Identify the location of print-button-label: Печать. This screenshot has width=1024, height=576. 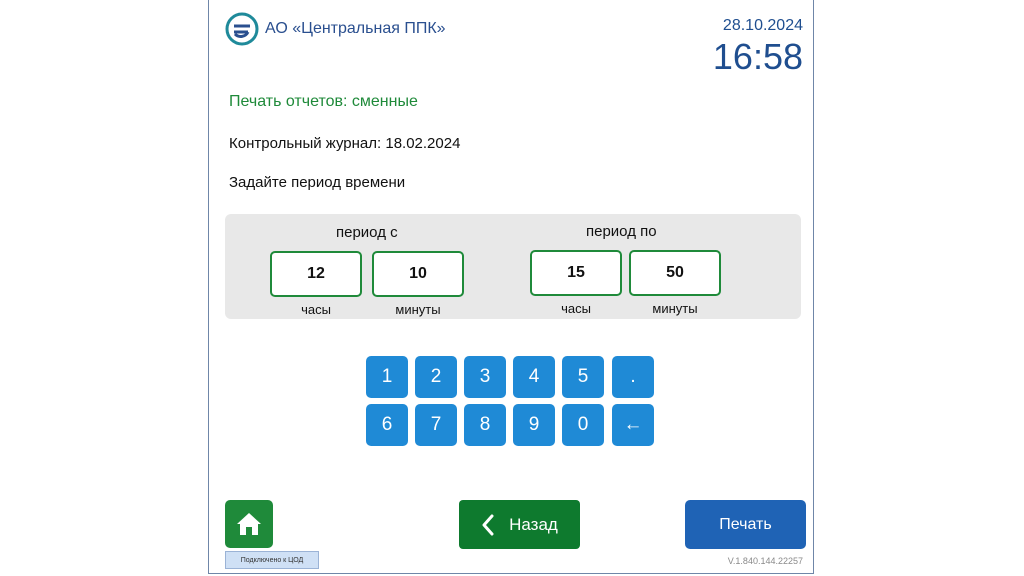
(745, 524).